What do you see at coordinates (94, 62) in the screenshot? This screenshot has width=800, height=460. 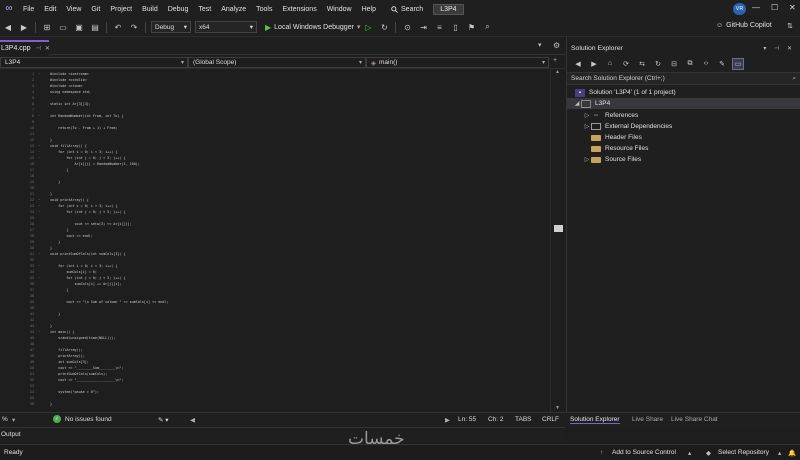 I see `project-dropdown: L3P4 ▾` at bounding box center [94, 62].